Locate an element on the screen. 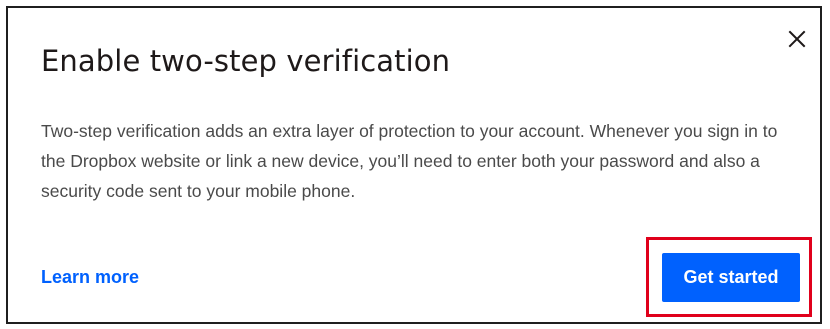 Image resolution: width=830 pixels, height=329 pixels. close-button is located at coordinates (797, 39).